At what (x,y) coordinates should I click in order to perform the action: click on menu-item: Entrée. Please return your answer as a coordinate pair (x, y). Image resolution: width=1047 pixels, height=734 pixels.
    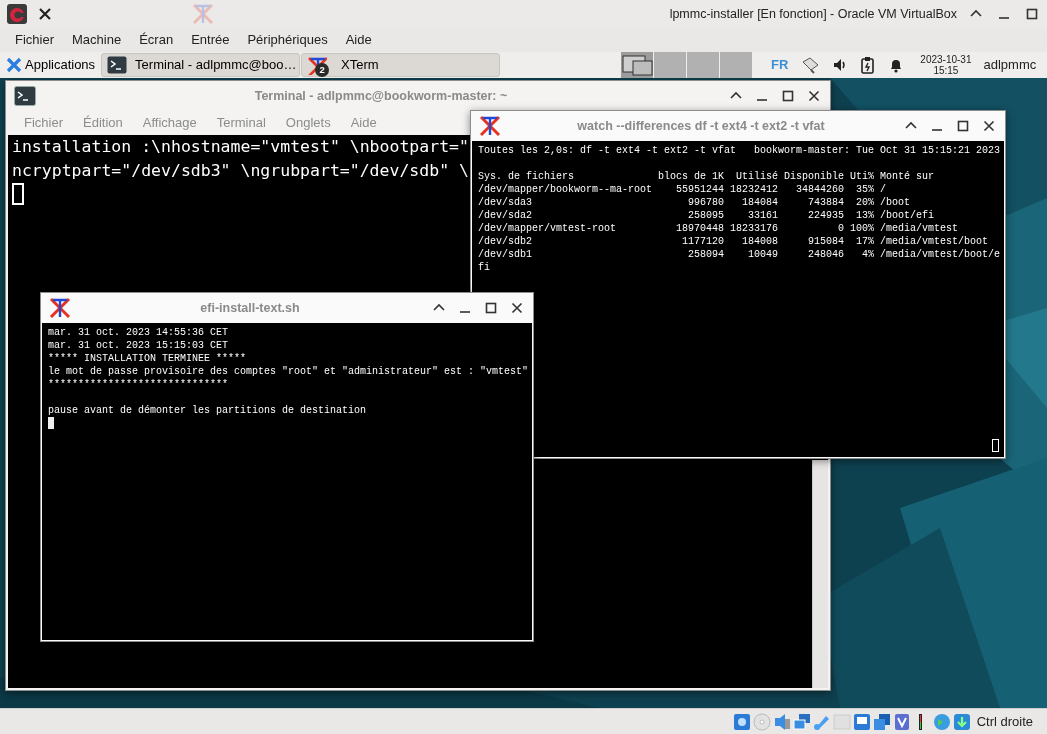
    Looking at the image, I should click on (210, 40).